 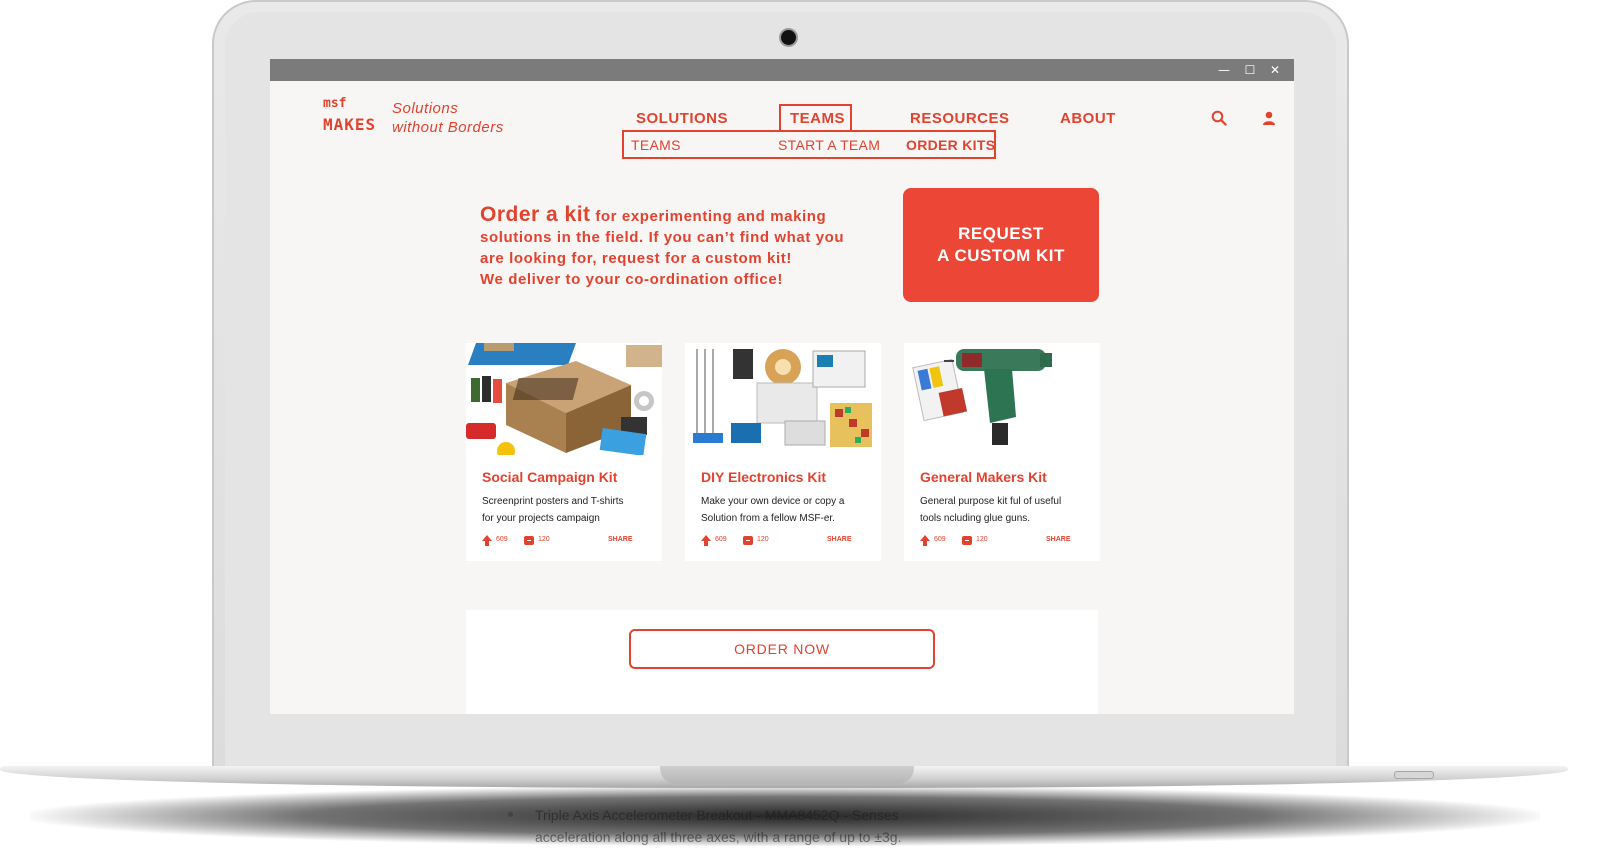 I want to click on general-makers-kit-image, so click(x=1002, y=399).